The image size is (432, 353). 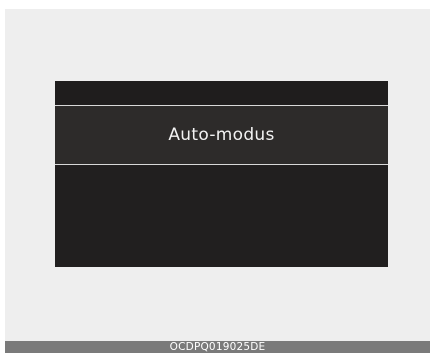 What do you see at coordinates (221, 93) in the screenshot?
I see `display-top-bar` at bounding box center [221, 93].